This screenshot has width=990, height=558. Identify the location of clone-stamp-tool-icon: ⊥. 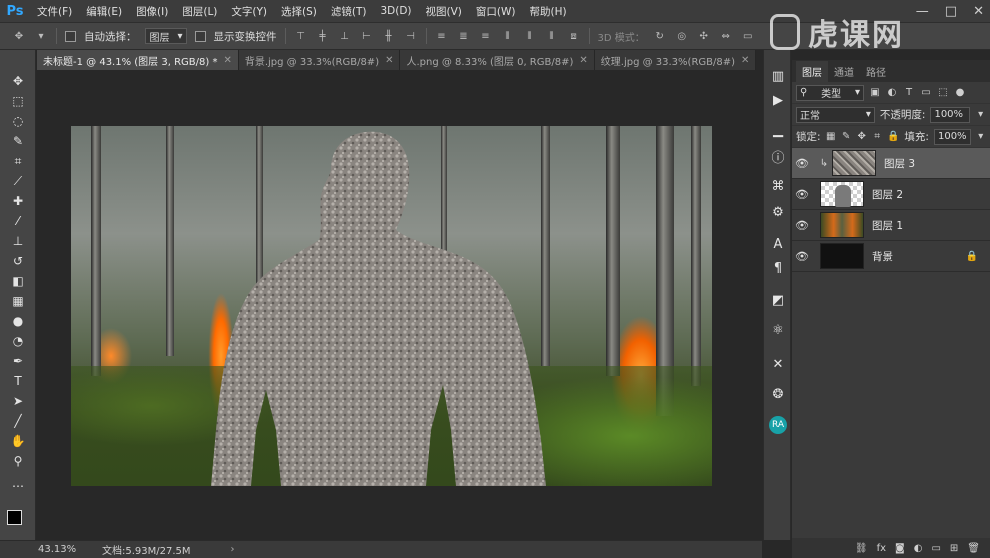
(18, 241).